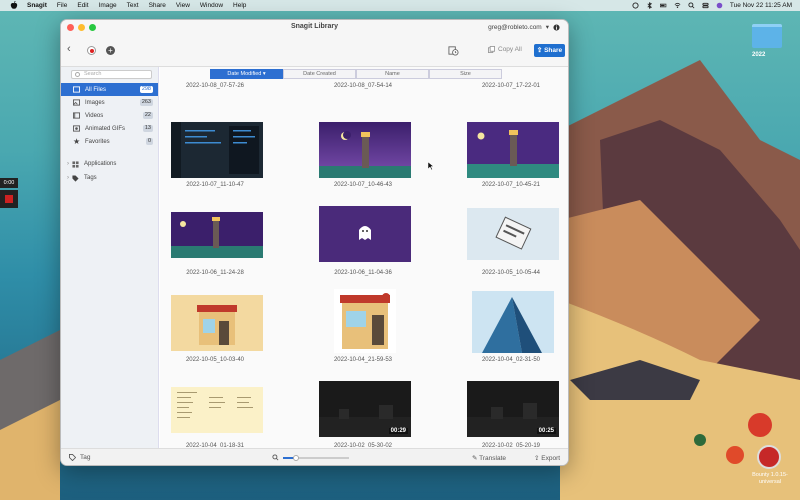  I want to click on sort-label: Name, so click(392, 74).